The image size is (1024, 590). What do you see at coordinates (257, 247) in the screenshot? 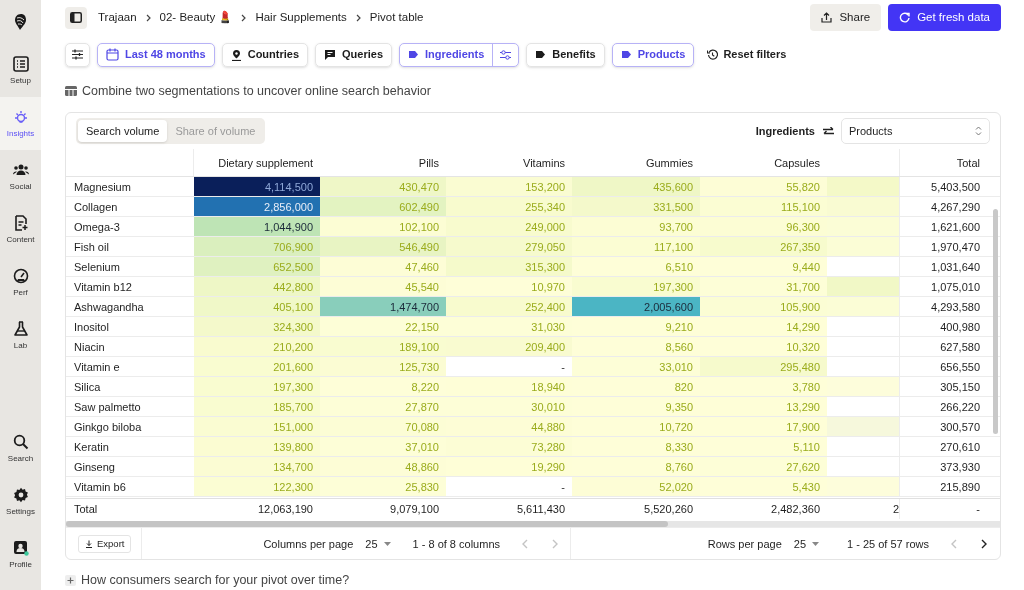
I see `table-cell: 706,900` at bounding box center [257, 247].